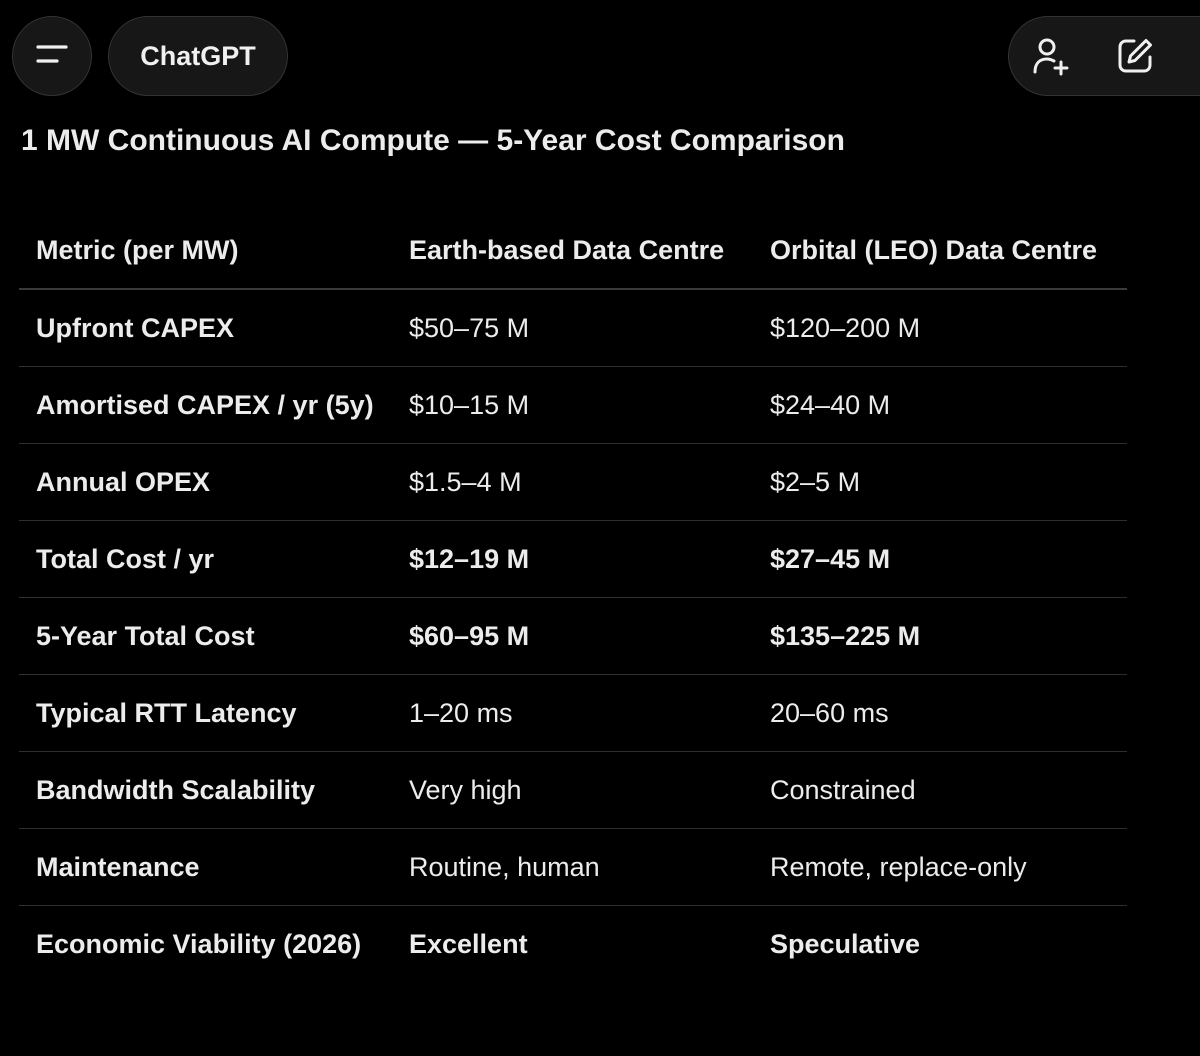  I want to click on column-header-orbital: Orbital (LEO) Data Centre, so click(934, 250).